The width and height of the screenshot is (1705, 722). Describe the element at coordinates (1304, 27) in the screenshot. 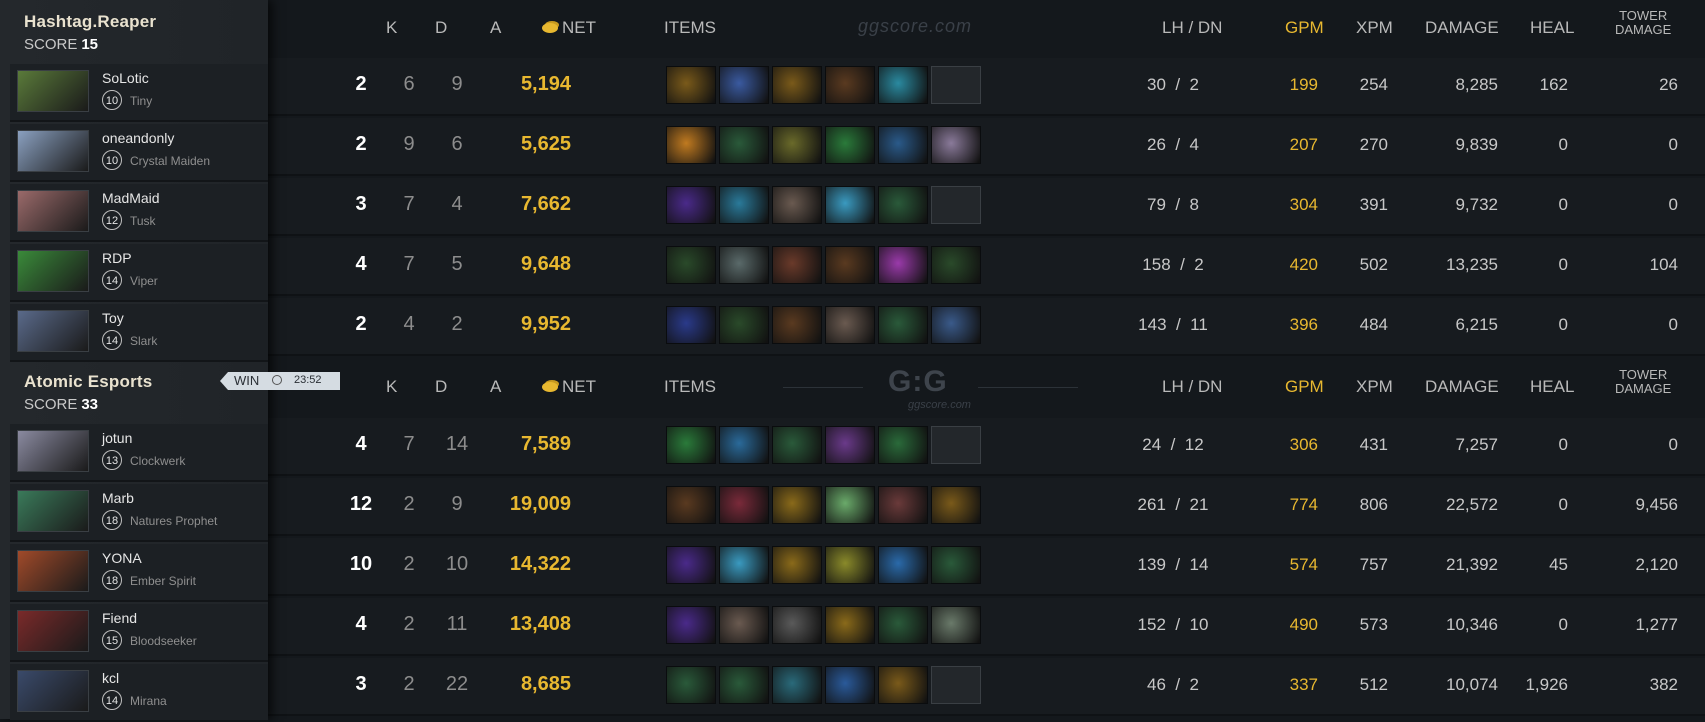

I see `col-gpm: GPM` at that location.